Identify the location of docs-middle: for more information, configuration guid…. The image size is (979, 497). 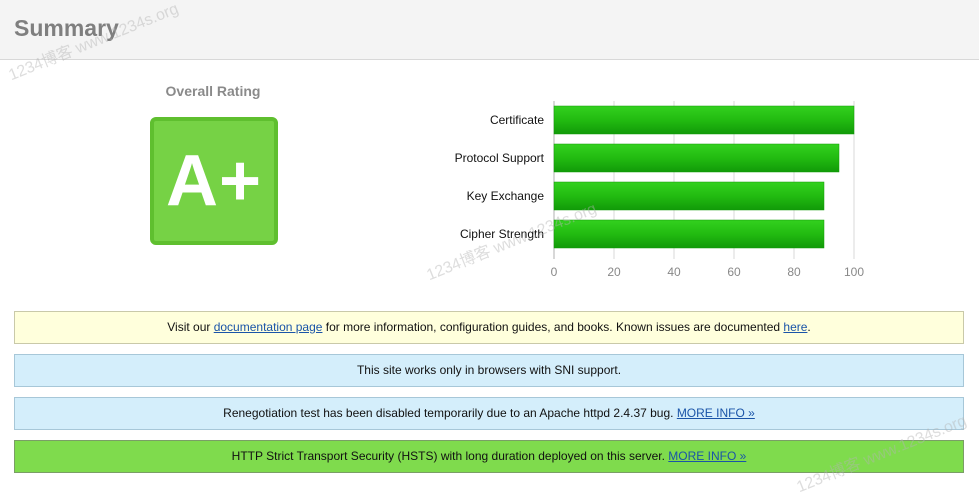
(553, 327).